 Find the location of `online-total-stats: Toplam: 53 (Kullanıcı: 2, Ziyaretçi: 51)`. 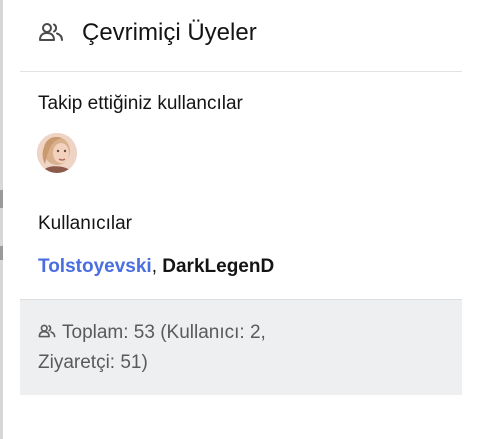

online-total-stats: Toplam: 53 (Kullanıcı: 2, Ziyaretçi: 51) is located at coordinates (152, 347).